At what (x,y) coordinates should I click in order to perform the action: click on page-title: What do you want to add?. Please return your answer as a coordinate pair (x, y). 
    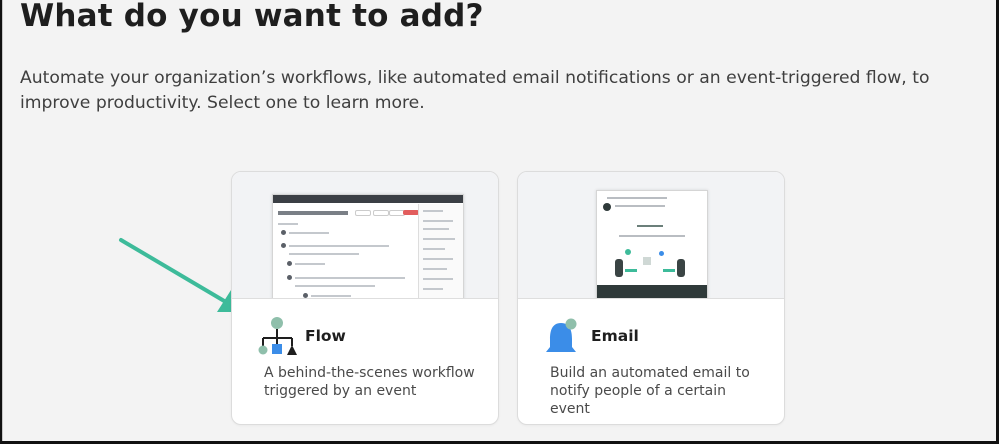
    Looking at the image, I should click on (252, 17).